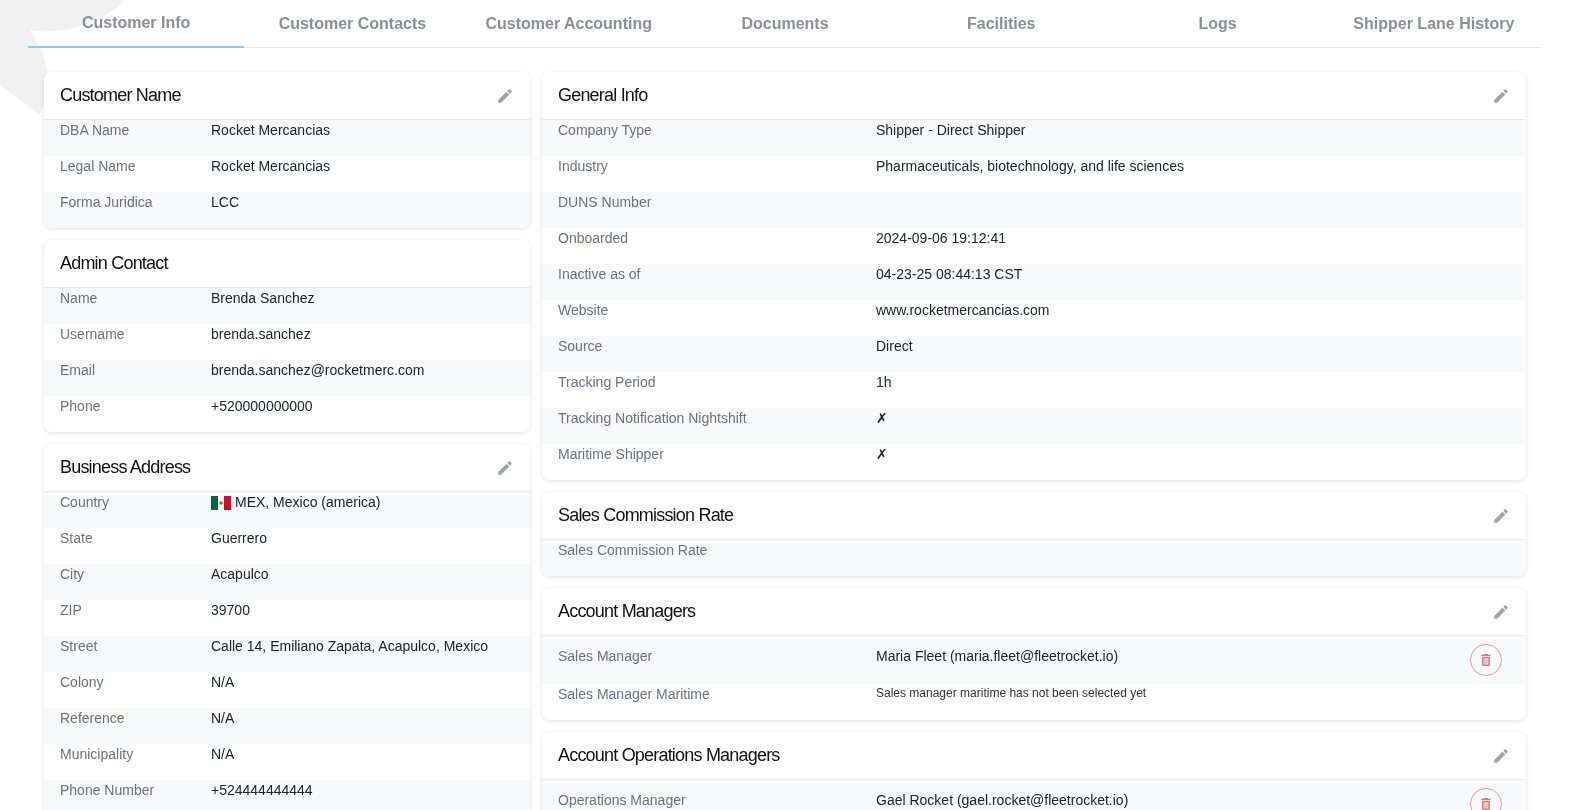 This screenshot has width=1570, height=810. What do you see at coordinates (85, 502) in the screenshot?
I see `field-label: Country` at bounding box center [85, 502].